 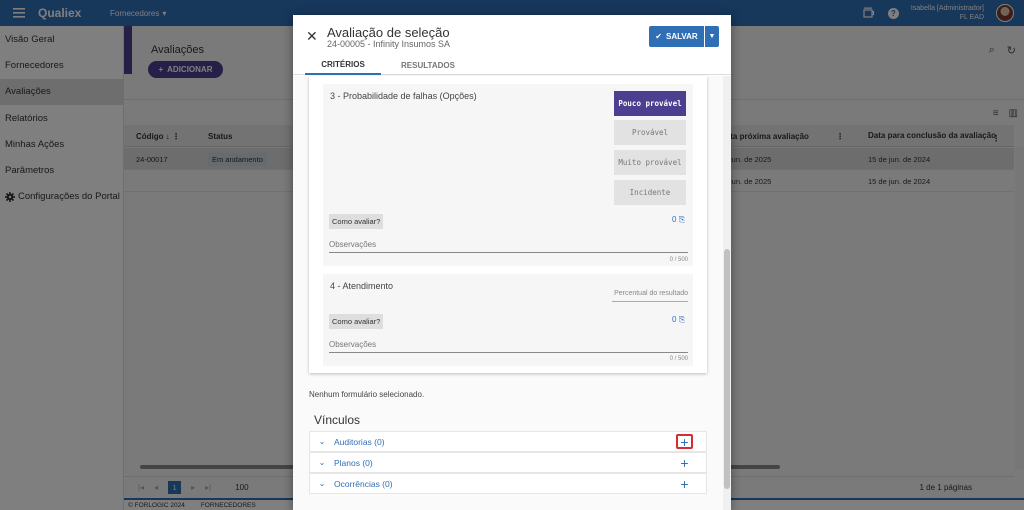 I want to click on tab-criterios: CRITÉRIOS, so click(x=343, y=65).